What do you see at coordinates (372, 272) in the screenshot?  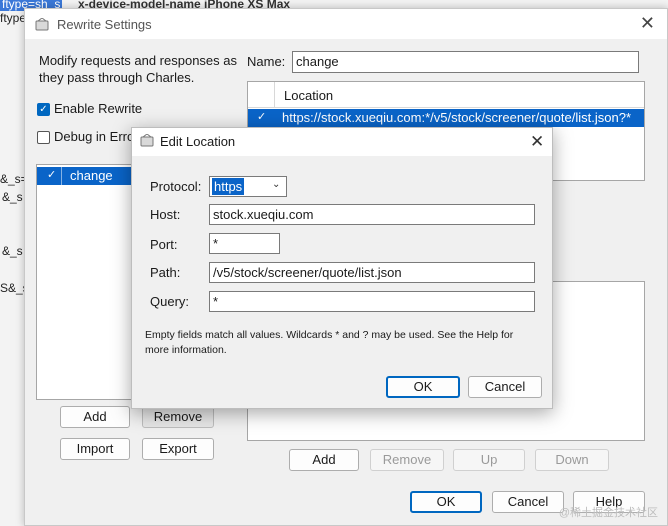 I see `path-field: /v5/stock/screener/quote/list.json` at bounding box center [372, 272].